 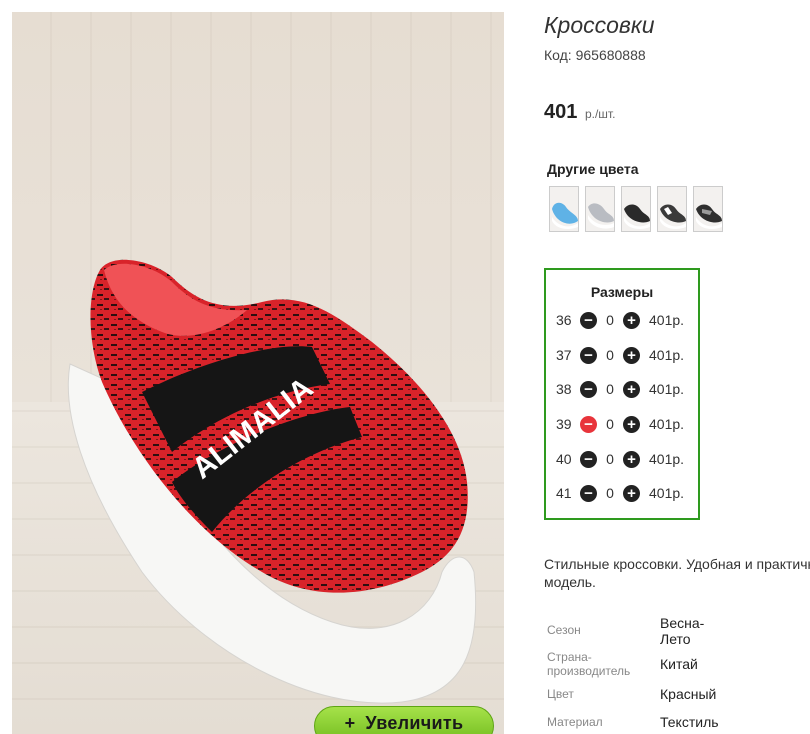 What do you see at coordinates (672, 209) in the screenshot?
I see `color-swatch-black-white` at bounding box center [672, 209].